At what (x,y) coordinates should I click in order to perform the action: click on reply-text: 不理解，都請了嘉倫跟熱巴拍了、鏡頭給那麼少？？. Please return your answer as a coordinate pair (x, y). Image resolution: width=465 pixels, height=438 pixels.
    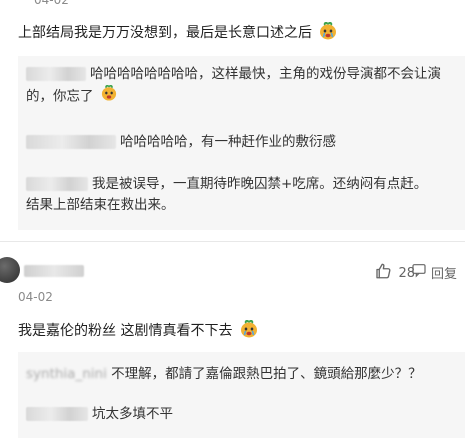
    Looking at the image, I should click on (266, 374).